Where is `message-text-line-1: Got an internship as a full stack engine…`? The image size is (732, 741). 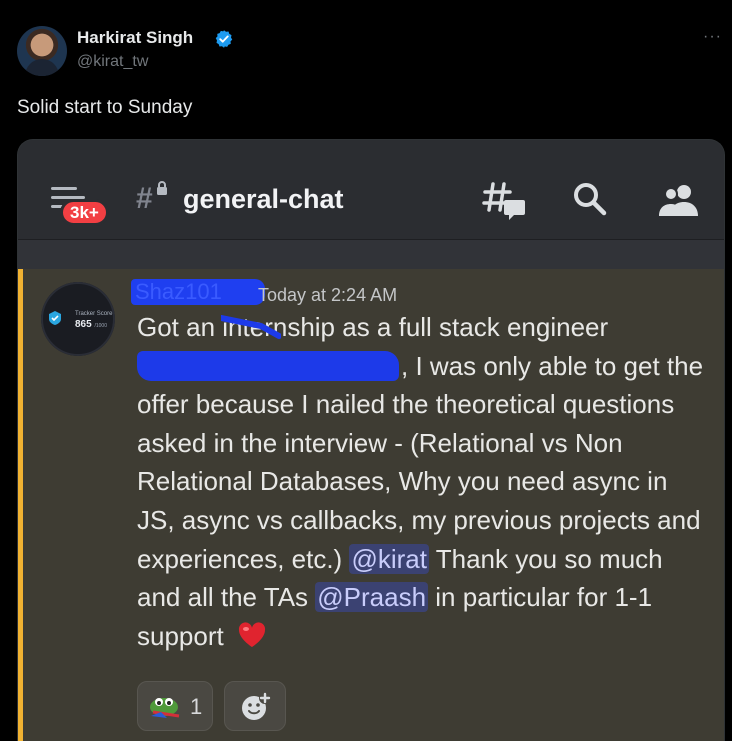
message-text-line-1: Got an internship as a full stack engine… is located at coordinates (373, 327).